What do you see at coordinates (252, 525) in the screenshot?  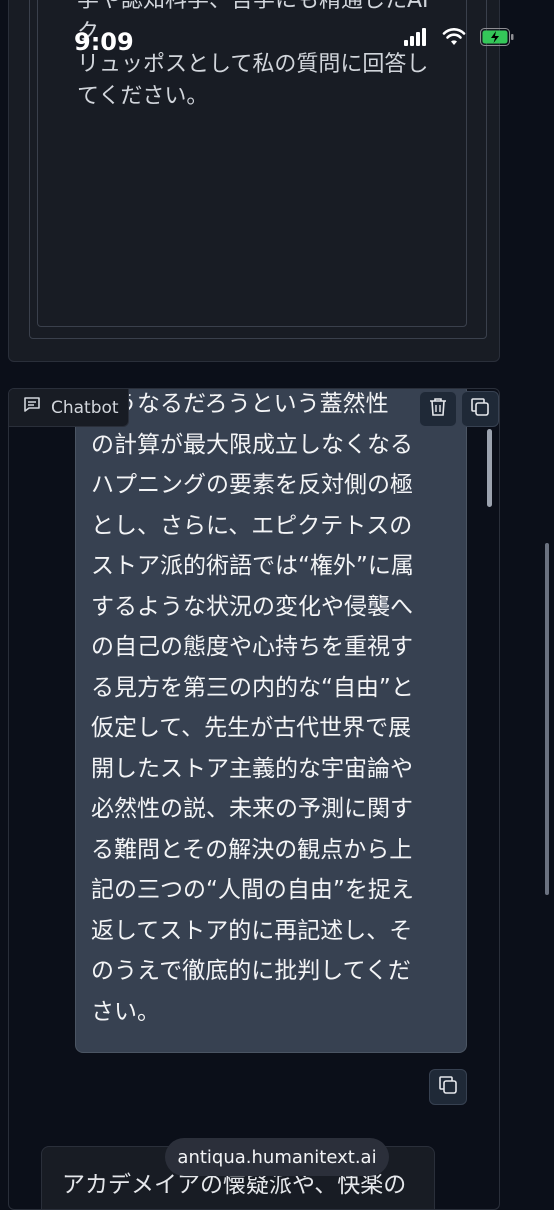 I see `message-line: とし、さらに、エピクテトスの` at bounding box center [252, 525].